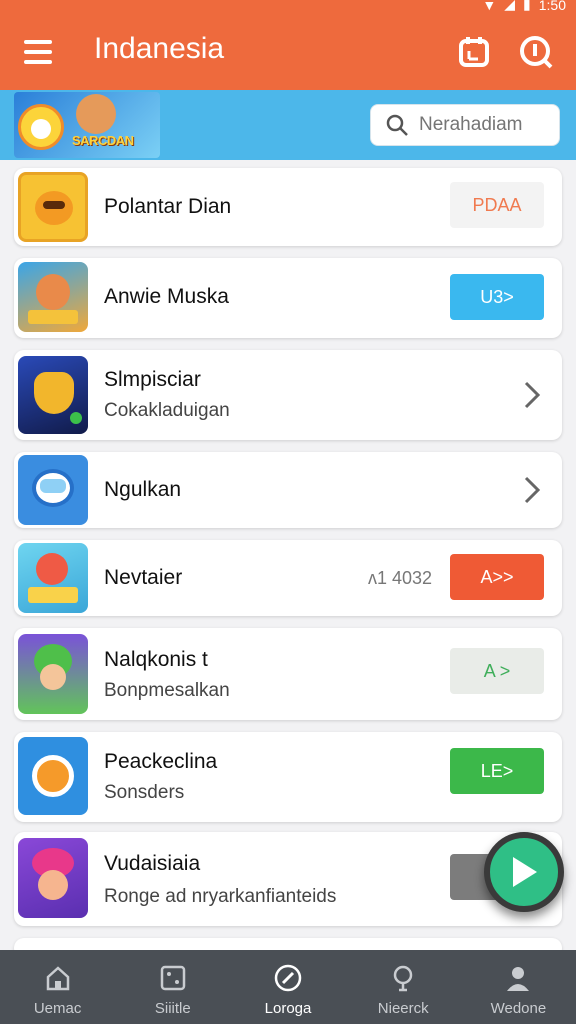 This screenshot has width=576, height=1024. What do you see at coordinates (143, 577) in the screenshot?
I see `item-title: Nevtaier` at bounding box center [143, 577].